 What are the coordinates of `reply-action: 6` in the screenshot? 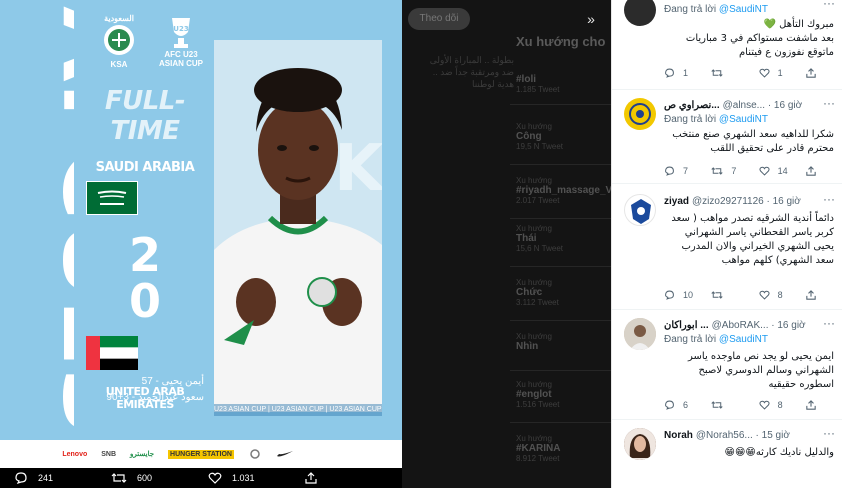 It's located at (679, 405).